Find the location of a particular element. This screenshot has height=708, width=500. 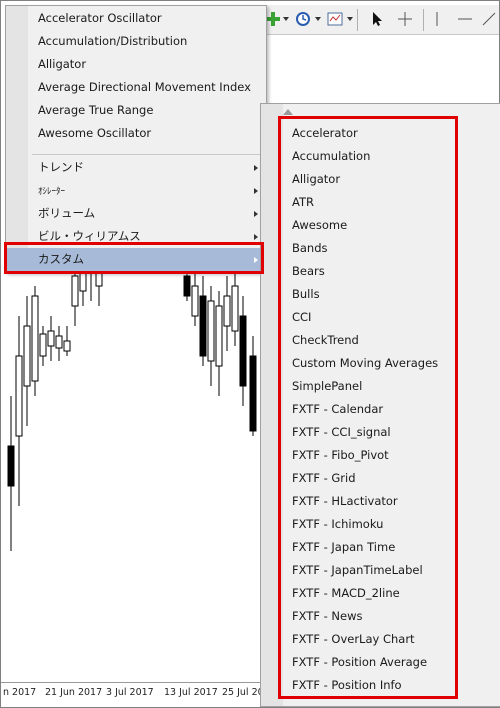

scroll-up-icon is located at coordinates (288, 112).